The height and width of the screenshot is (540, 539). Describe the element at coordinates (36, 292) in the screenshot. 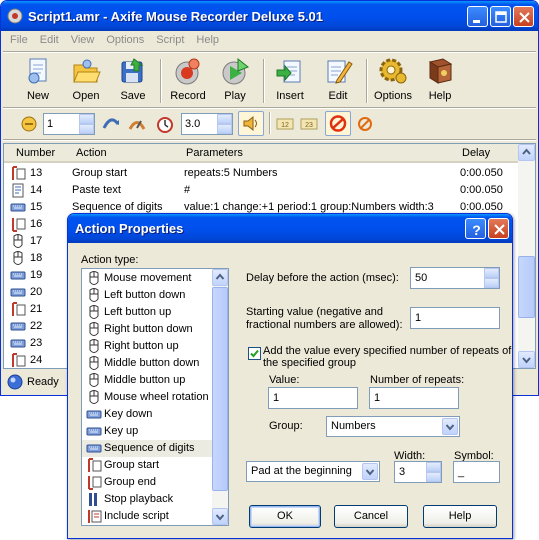

I see `row-number: 20` at that location.